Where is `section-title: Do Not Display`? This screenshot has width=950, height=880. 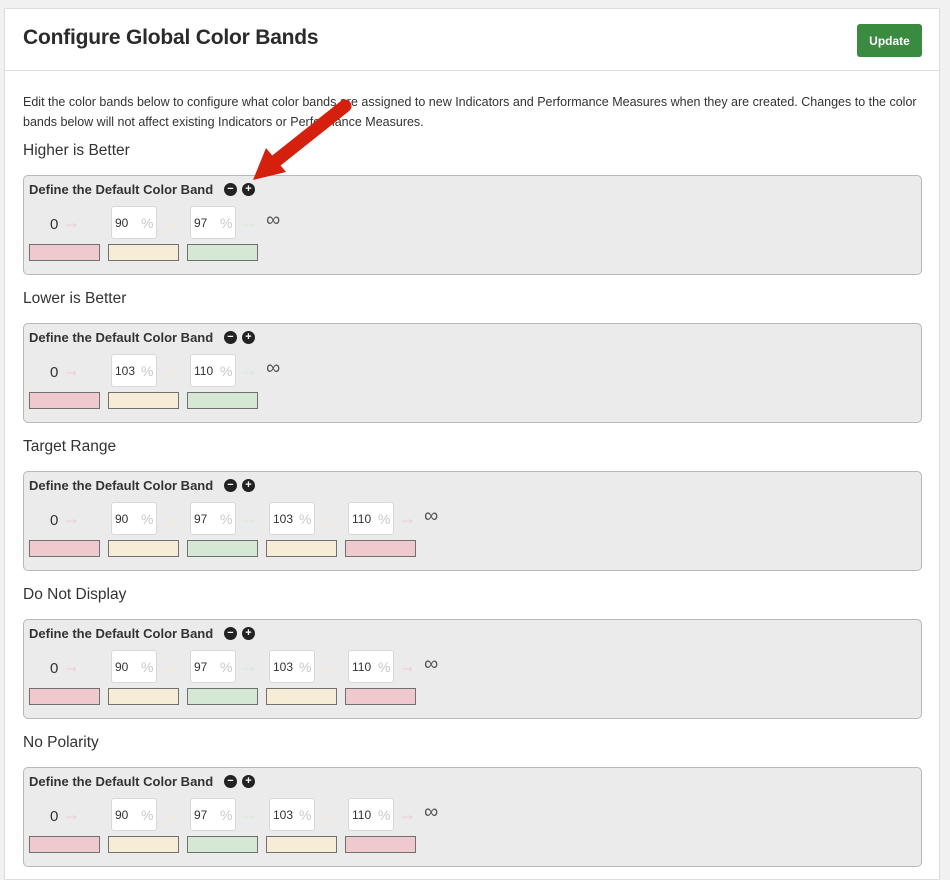
section-title: Do Not Display is located at coordinates (75, 594).